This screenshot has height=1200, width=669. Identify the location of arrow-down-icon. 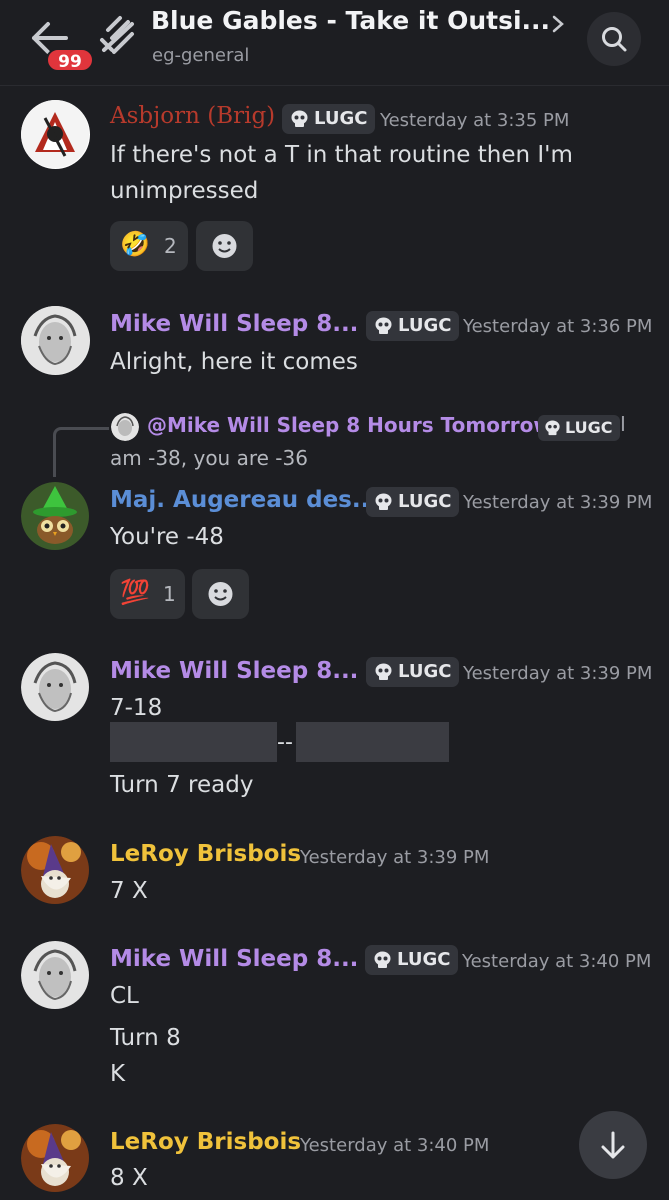
(613, 1145).